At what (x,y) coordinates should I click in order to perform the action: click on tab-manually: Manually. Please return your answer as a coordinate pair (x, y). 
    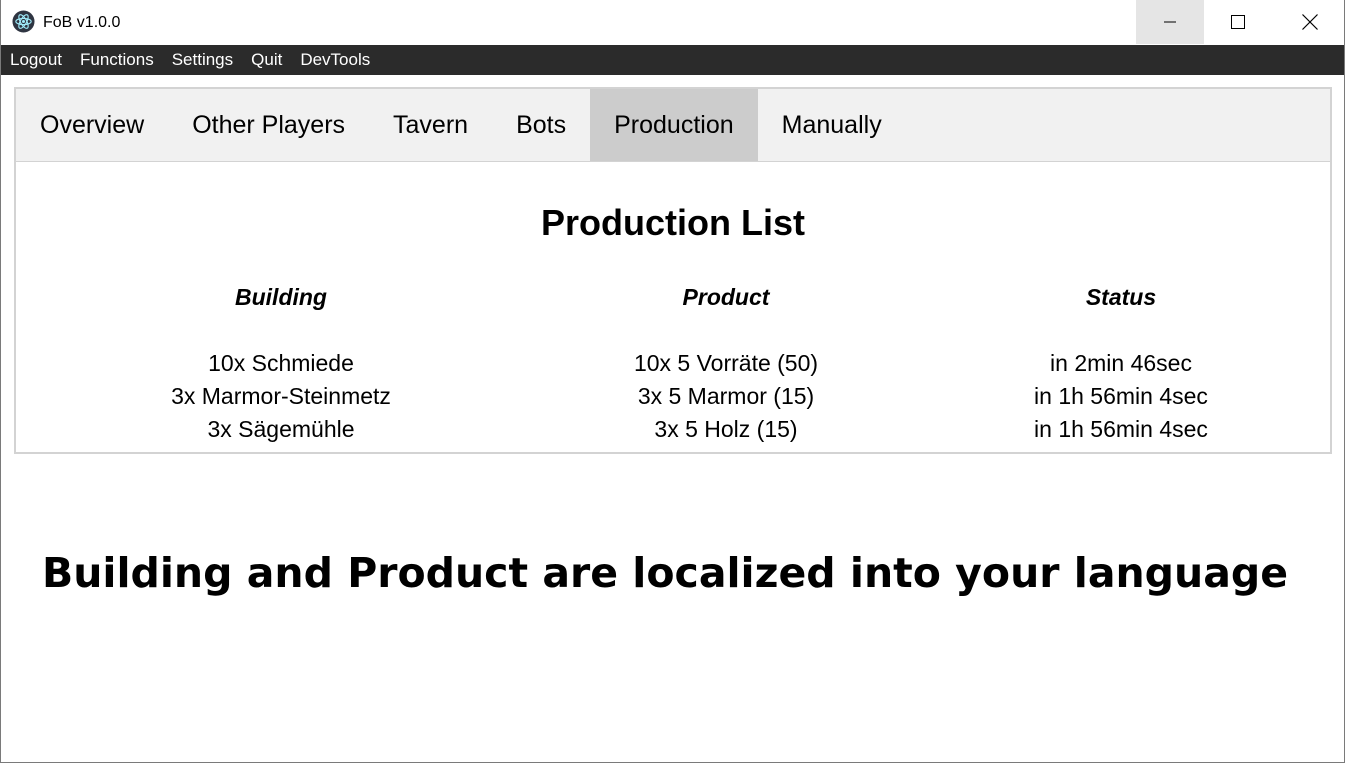
    Looking at the image, I should click on (832, 125).